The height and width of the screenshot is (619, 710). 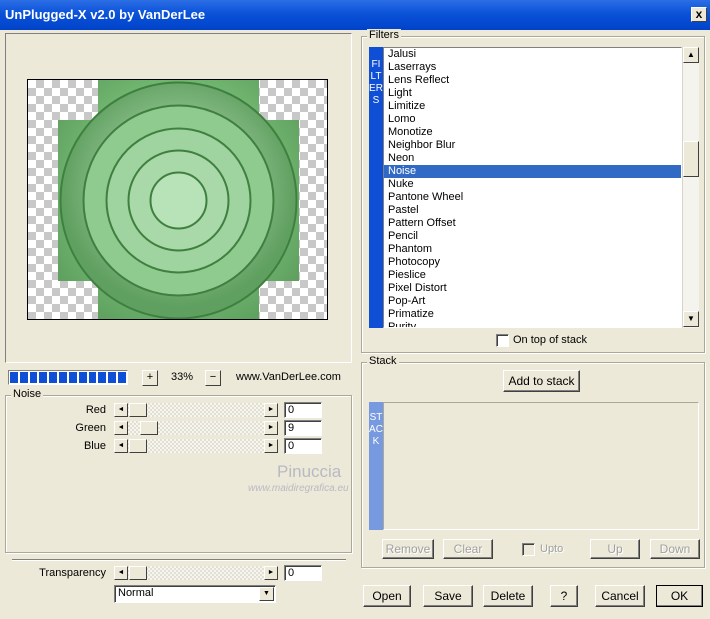 I want to click on transparency-label: Transparency, so click(x=72, y=573).